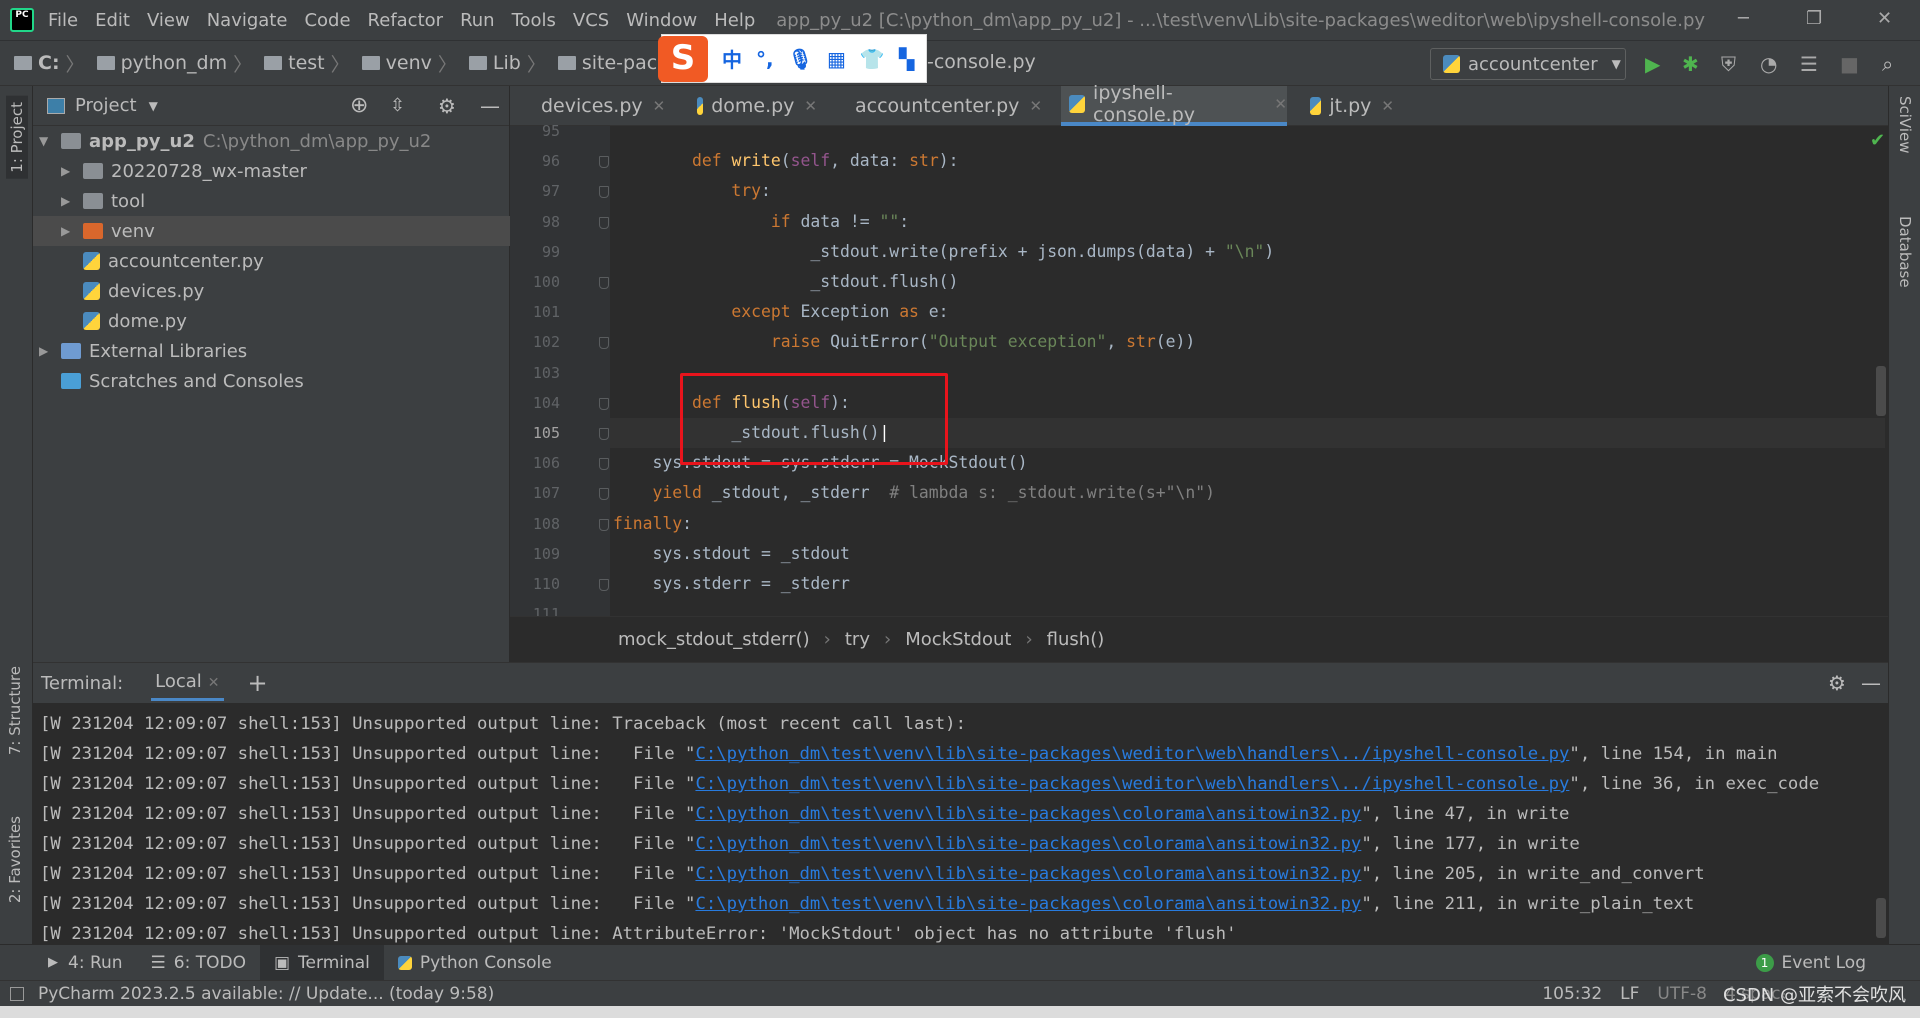 The width and height of the screenshot is (1920, 1018). What do you see at coordinates (327, 20) in the screenshot?
I see `menu-code: Code` at bounding box center [327, 20].